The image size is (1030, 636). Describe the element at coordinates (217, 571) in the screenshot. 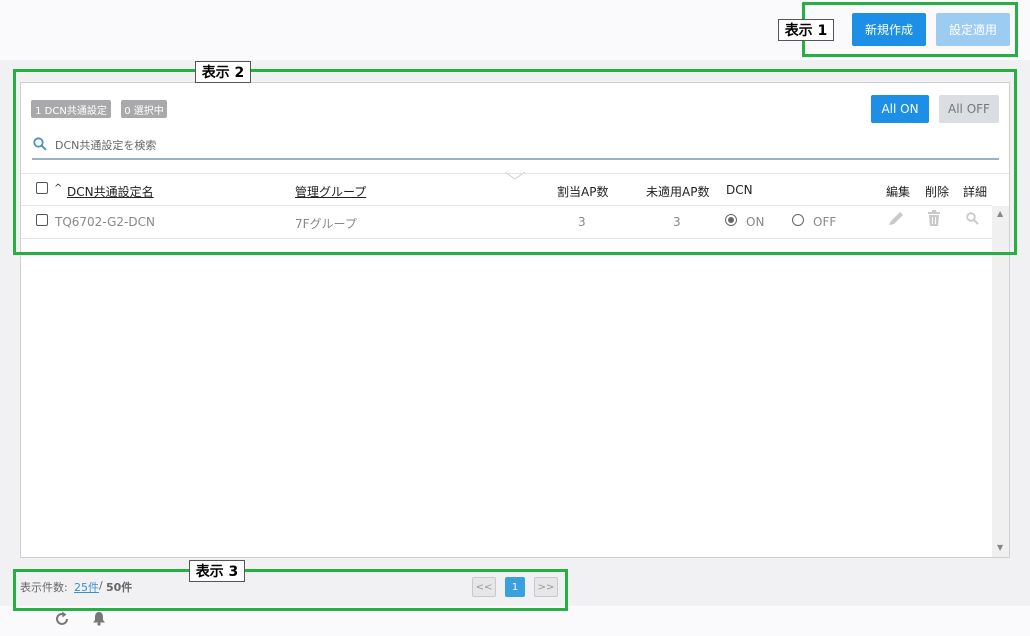

I see `annotation-label-3: 表示 3` at that location.